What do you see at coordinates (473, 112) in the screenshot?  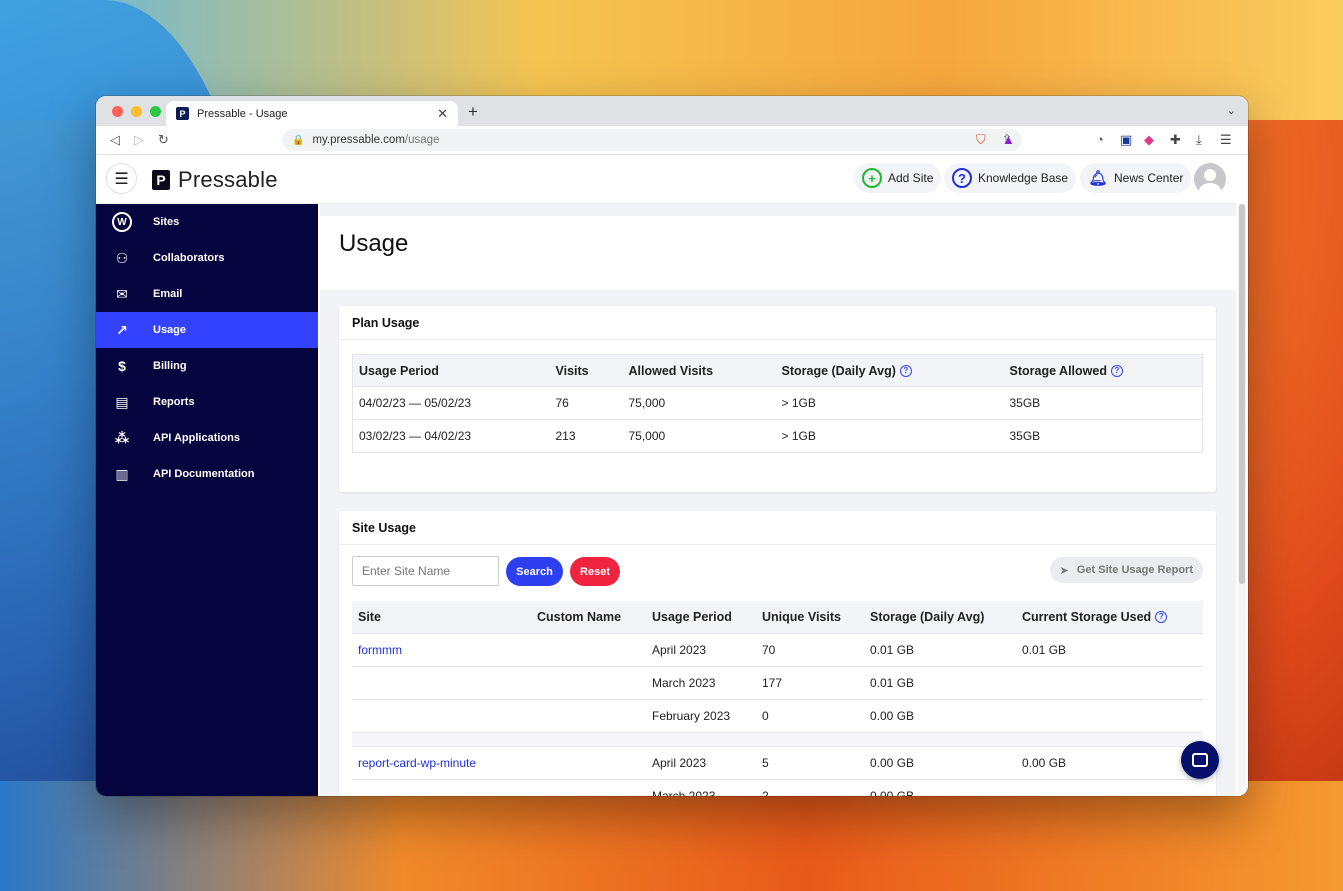 I see `new-tab-icon: +` at bounding box center [473, 112].